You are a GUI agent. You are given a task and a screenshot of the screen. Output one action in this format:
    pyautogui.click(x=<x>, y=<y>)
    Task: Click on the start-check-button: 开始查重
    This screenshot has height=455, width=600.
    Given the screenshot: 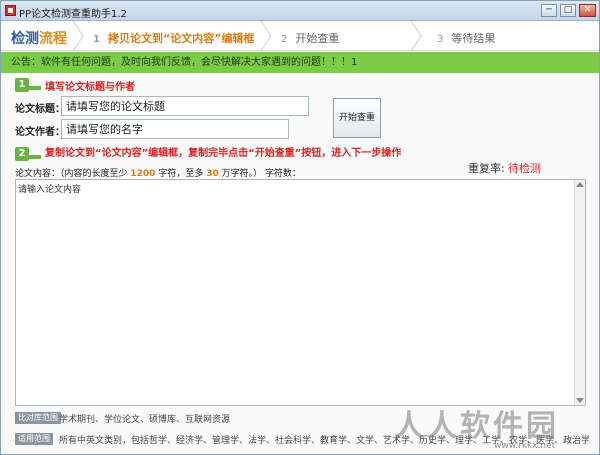 What is the action you would take?
    pyautogui.click(x=357, y=118)
    